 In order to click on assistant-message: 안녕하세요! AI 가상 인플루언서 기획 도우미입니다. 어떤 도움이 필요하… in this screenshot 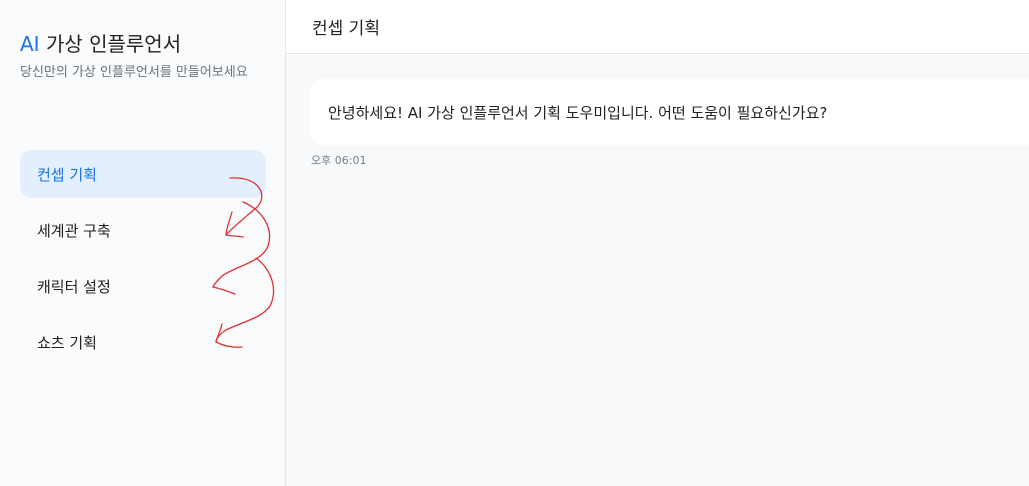, I will do `click(669, 112)`.